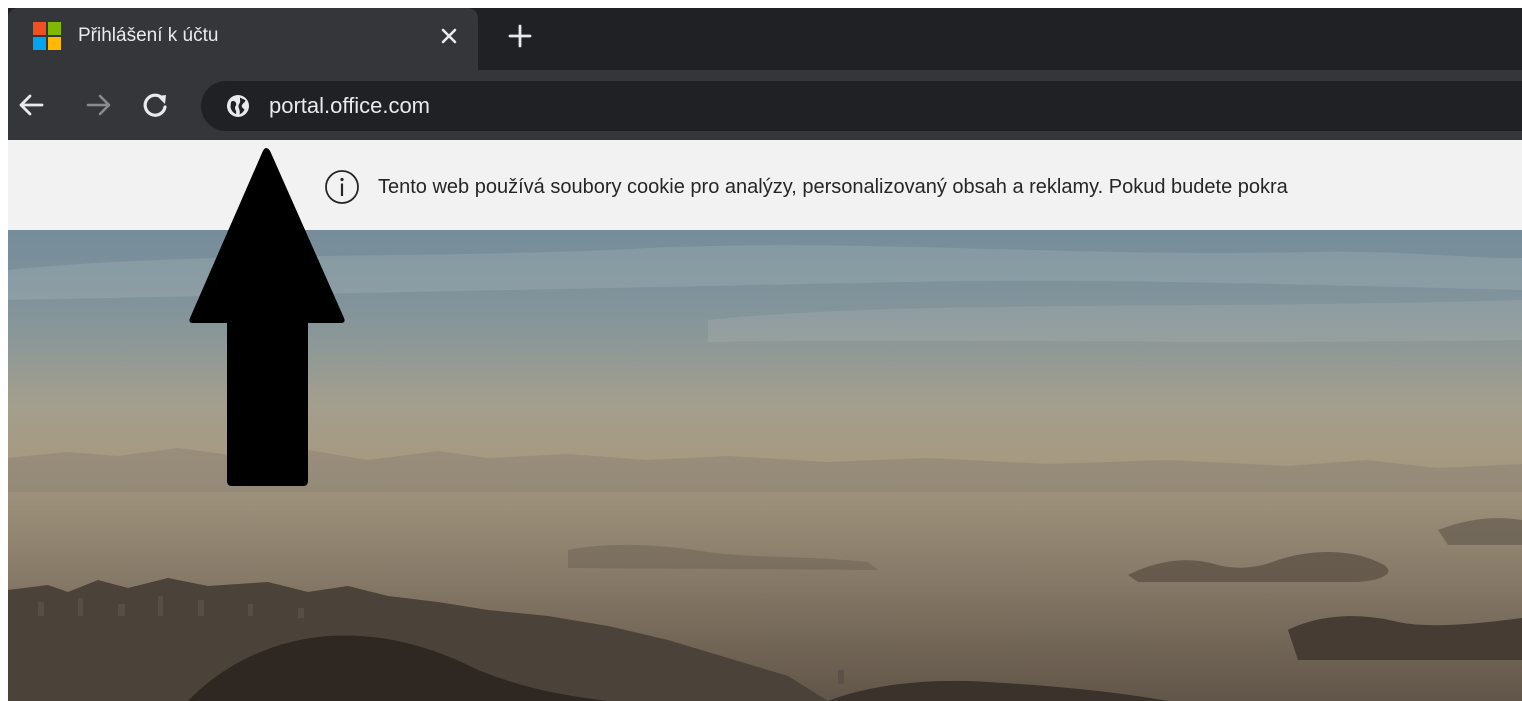 This screenshot has width=1522, height=701. I want to click on browser-toolbar: portal.office.com, so click(765, 105).